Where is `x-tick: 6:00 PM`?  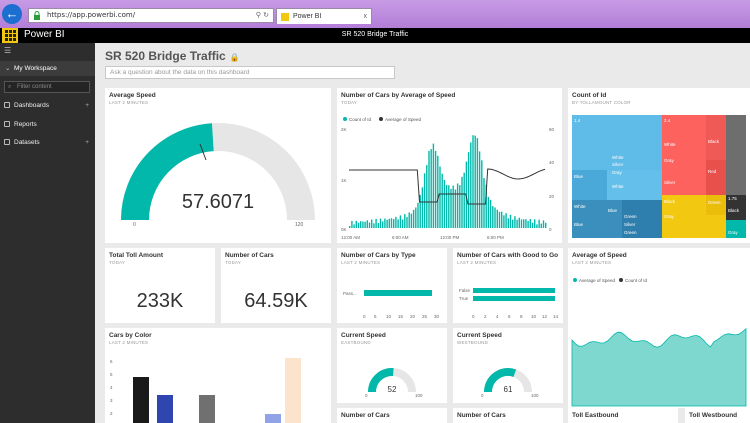 x-tick: 6:00 PM is located at coordinates (495, 237).